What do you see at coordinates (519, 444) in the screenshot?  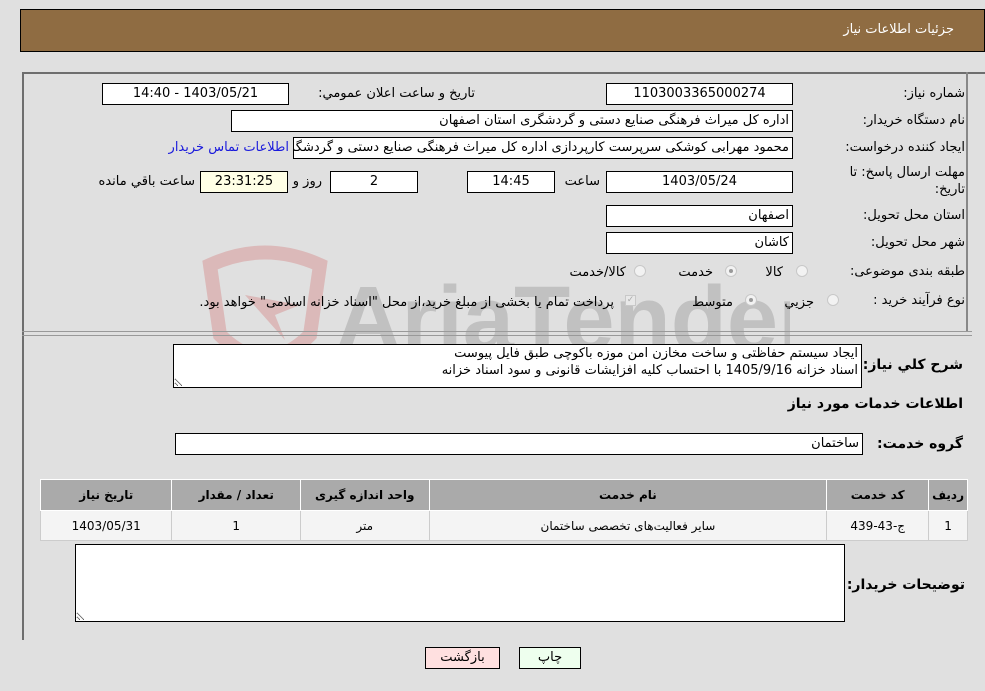 I see `service-group-field: ساختمان` at bounding box center [519, 444].